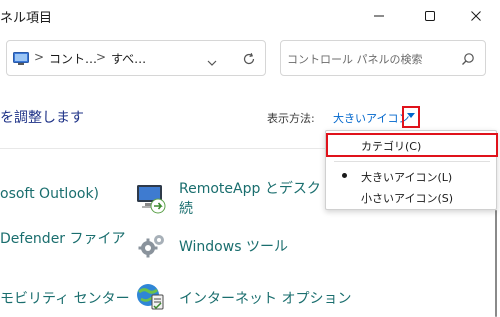 This screenshot has height=317, width=500. Describe the element at coordinates (496, 263) in the screenshot. I see `scrollbar-thumb` at that location.